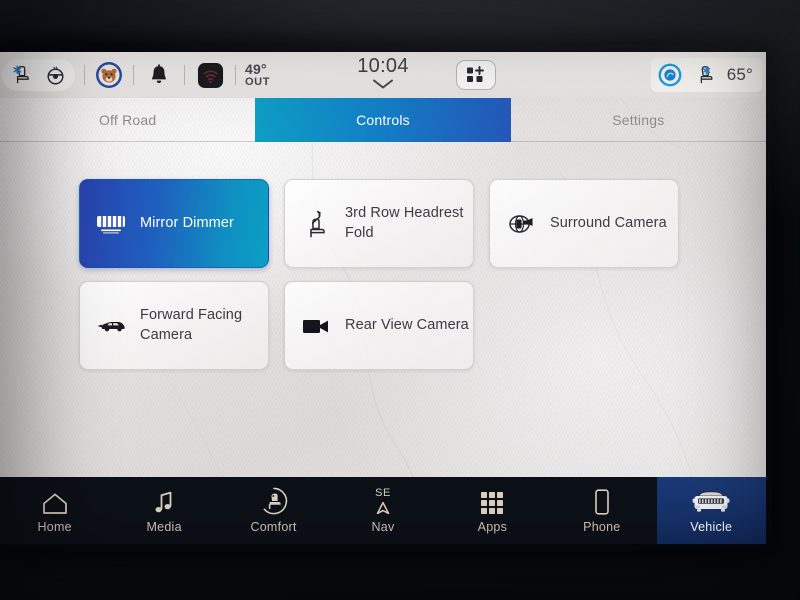  I want to click on tile-label: Surround Camera, so click(608, 222).